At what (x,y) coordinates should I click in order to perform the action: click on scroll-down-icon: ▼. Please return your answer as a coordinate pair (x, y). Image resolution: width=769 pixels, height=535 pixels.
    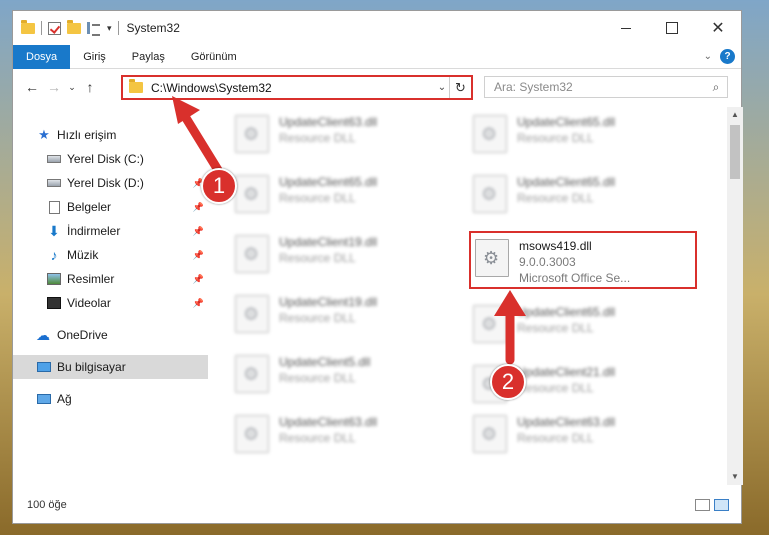
    Looking at the image, I should click on (735, 477).